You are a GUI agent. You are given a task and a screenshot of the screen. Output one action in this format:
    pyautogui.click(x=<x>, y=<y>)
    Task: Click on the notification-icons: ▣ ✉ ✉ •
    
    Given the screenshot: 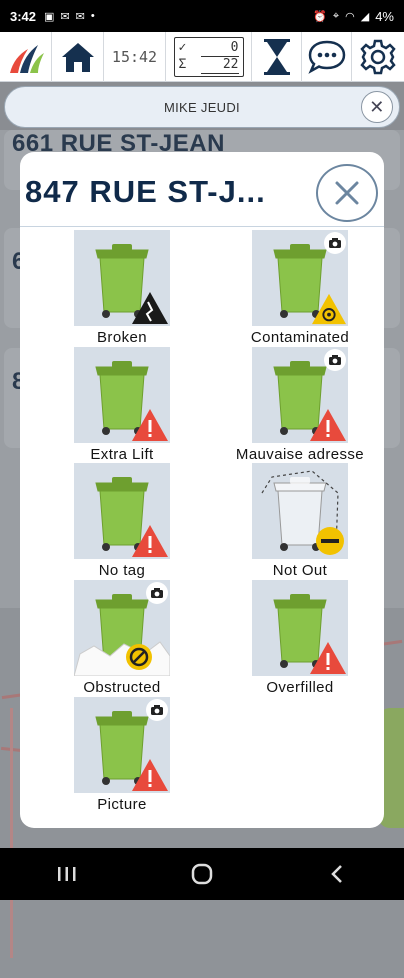 What is the action you would take?
    pyautogui.click(x=69, y=16)
    